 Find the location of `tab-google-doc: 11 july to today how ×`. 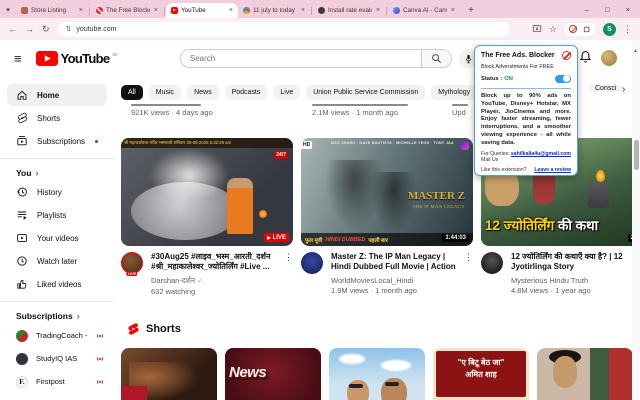

tab-google-doc: 11 july to today how × is located at coordinates (274, 10).